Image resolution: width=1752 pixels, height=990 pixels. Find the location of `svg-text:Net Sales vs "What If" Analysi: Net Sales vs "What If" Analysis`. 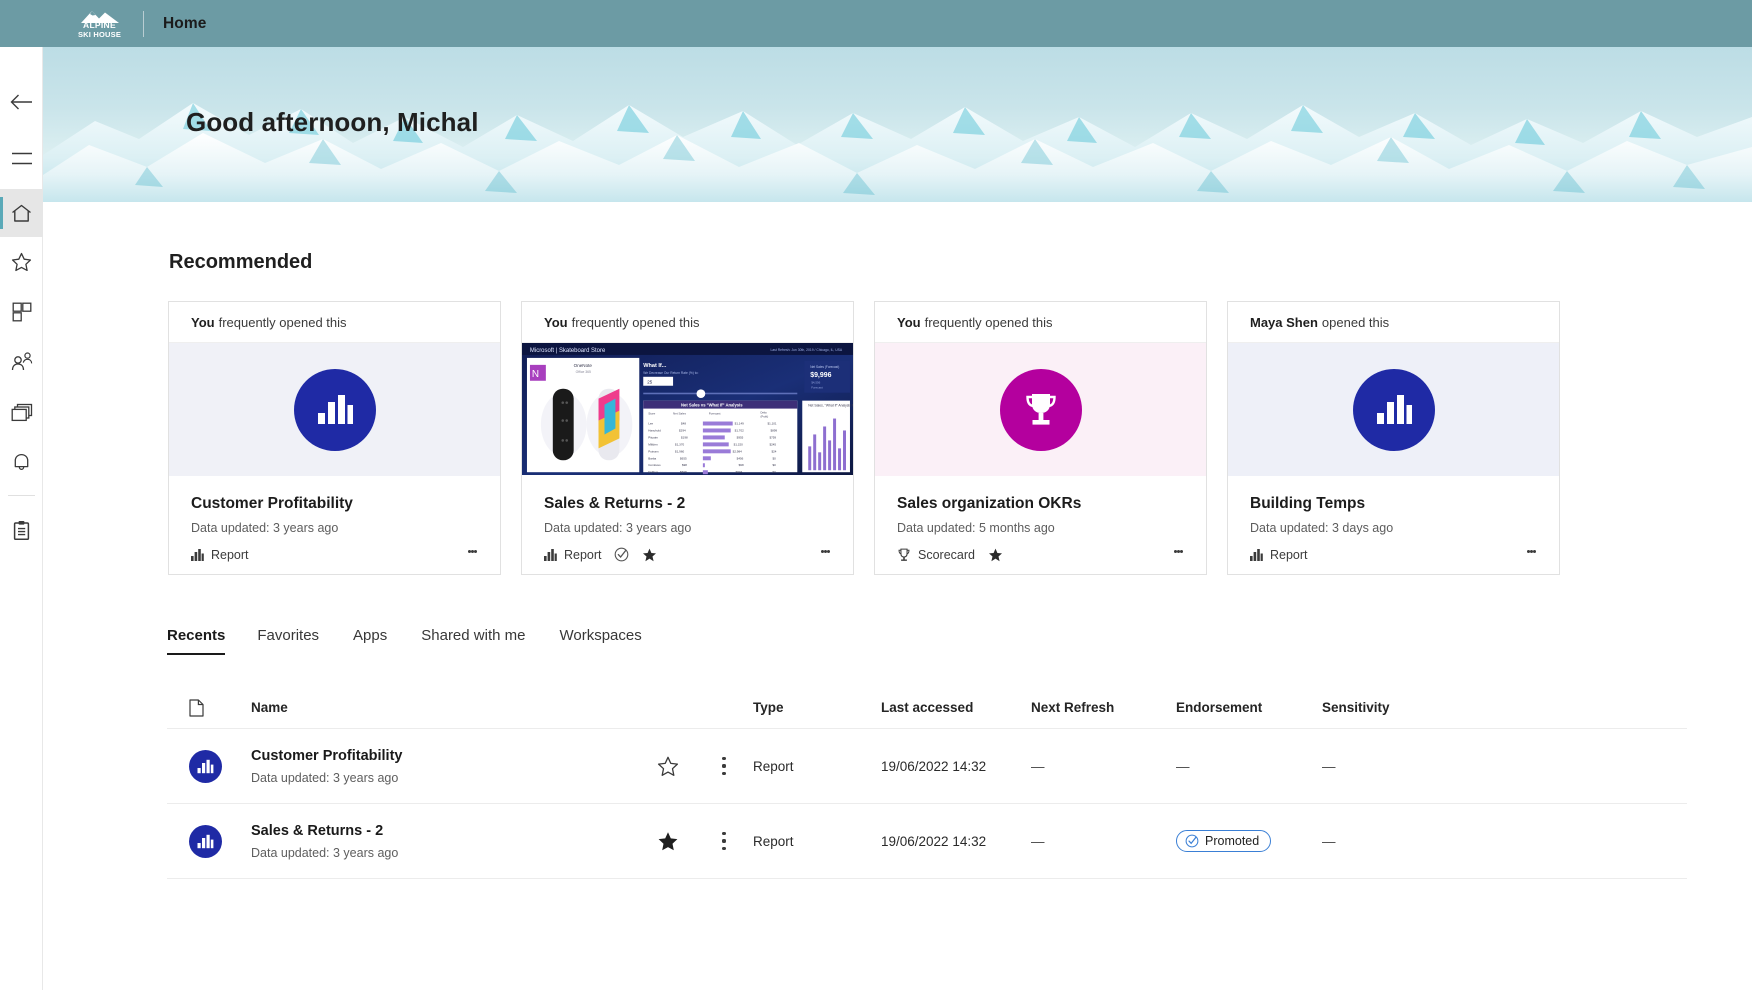

svg-text:Net Sales vs "What If" Analysi: Net Sales vs "What If" Analysis is located at coordinates (712, 405).